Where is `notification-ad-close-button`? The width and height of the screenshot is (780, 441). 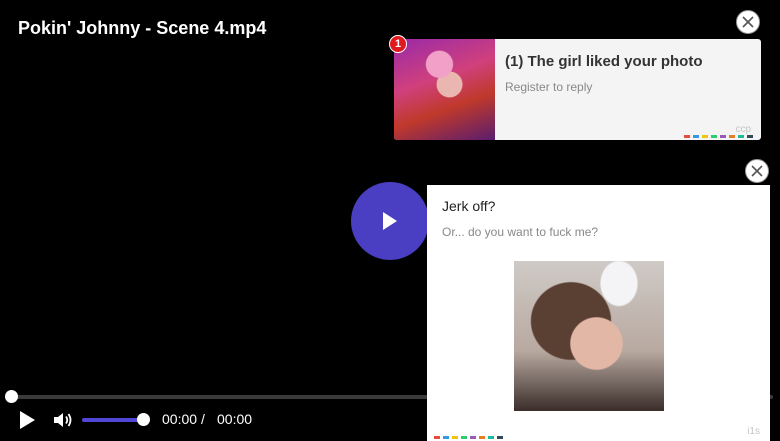
notification-ad-close-button is located at coordinates (748, 22).